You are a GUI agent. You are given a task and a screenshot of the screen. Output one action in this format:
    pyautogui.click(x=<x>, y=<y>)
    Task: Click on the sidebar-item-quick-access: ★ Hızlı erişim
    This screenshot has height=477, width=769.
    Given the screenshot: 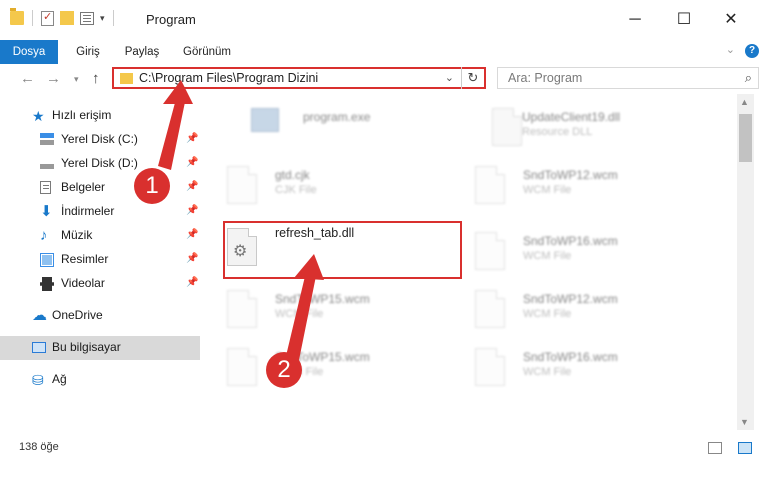 What is the action you would take?
    pyautogui.click(x=100, y=116)
    